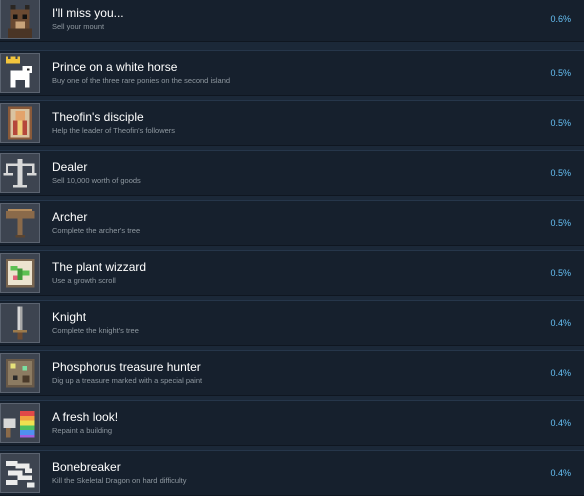  I want to click on achievement-name: Bonebreaker, so click(86, 467).